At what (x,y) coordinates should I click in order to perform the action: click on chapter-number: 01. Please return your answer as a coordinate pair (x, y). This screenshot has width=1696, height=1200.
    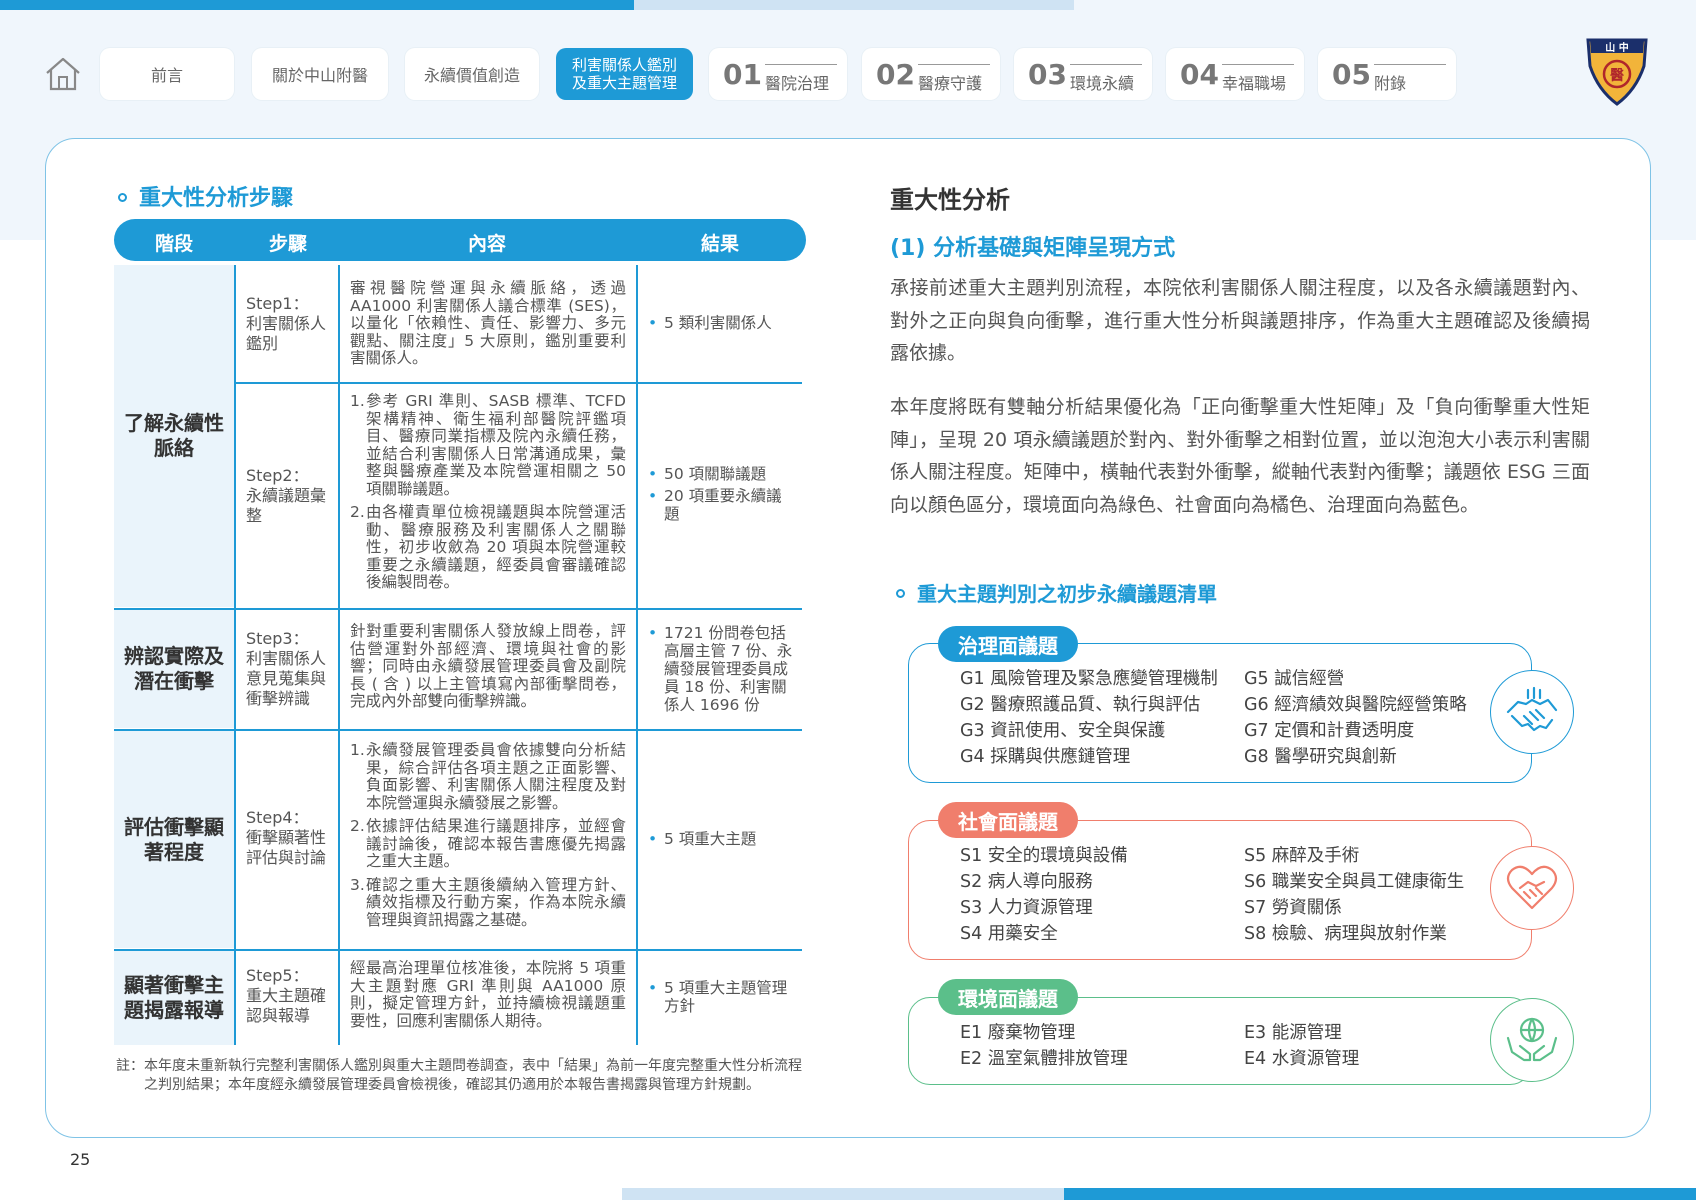
    Looking at the image, I should click on (742, 74).